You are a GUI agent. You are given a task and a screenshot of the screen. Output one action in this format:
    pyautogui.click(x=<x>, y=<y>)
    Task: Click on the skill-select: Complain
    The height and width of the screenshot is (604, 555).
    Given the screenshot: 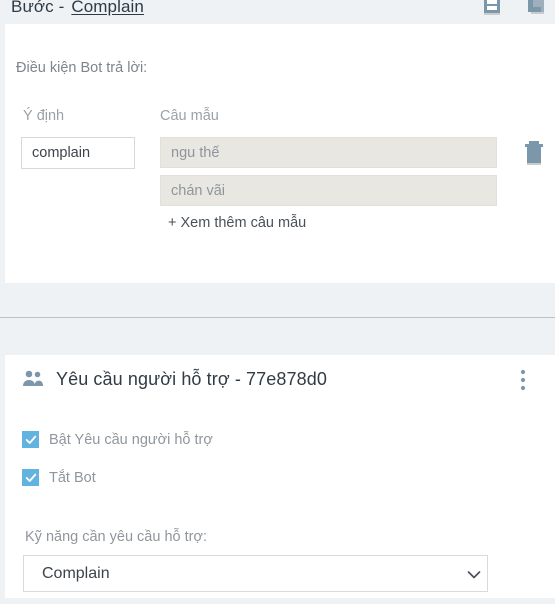 What is the action you would take?
    pyautogui.click(x=255, y=573)
    